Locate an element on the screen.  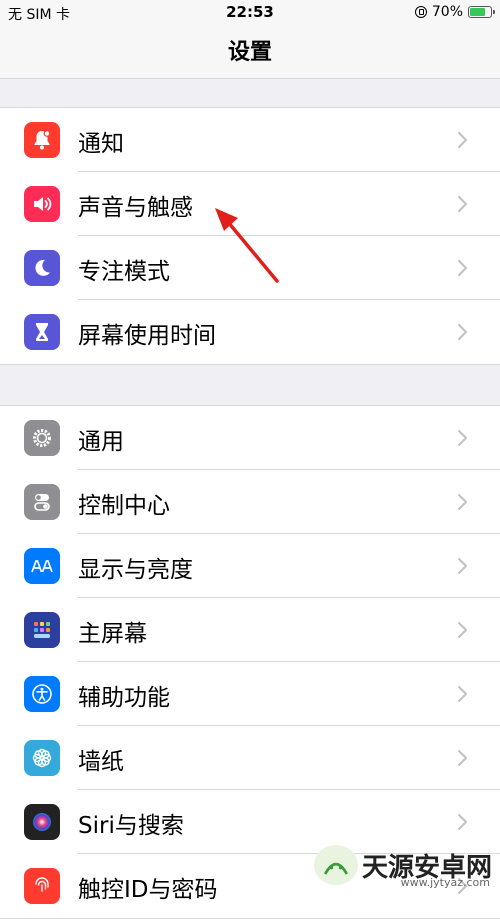
status-right: 70% is located at coordinates (454, 12).